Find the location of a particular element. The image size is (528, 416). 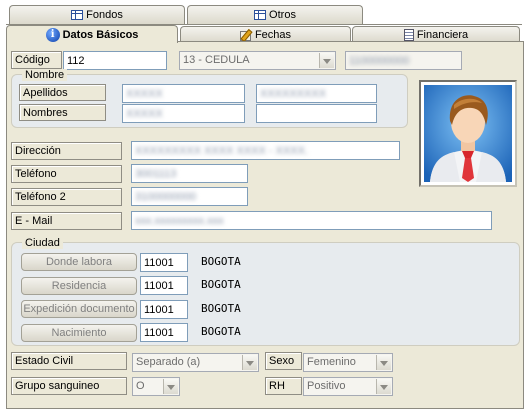

sexo-label: Sexo is located at coordinates (283, 361).